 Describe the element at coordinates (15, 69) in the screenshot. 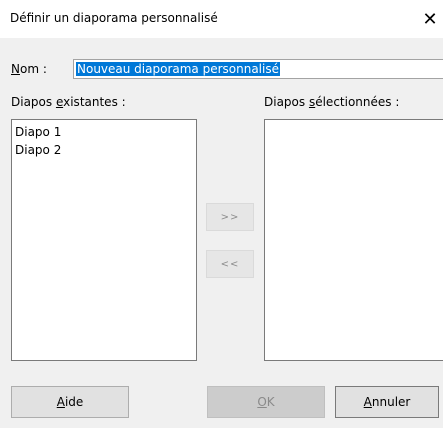

I see `name-label-access-key: N` at that location.